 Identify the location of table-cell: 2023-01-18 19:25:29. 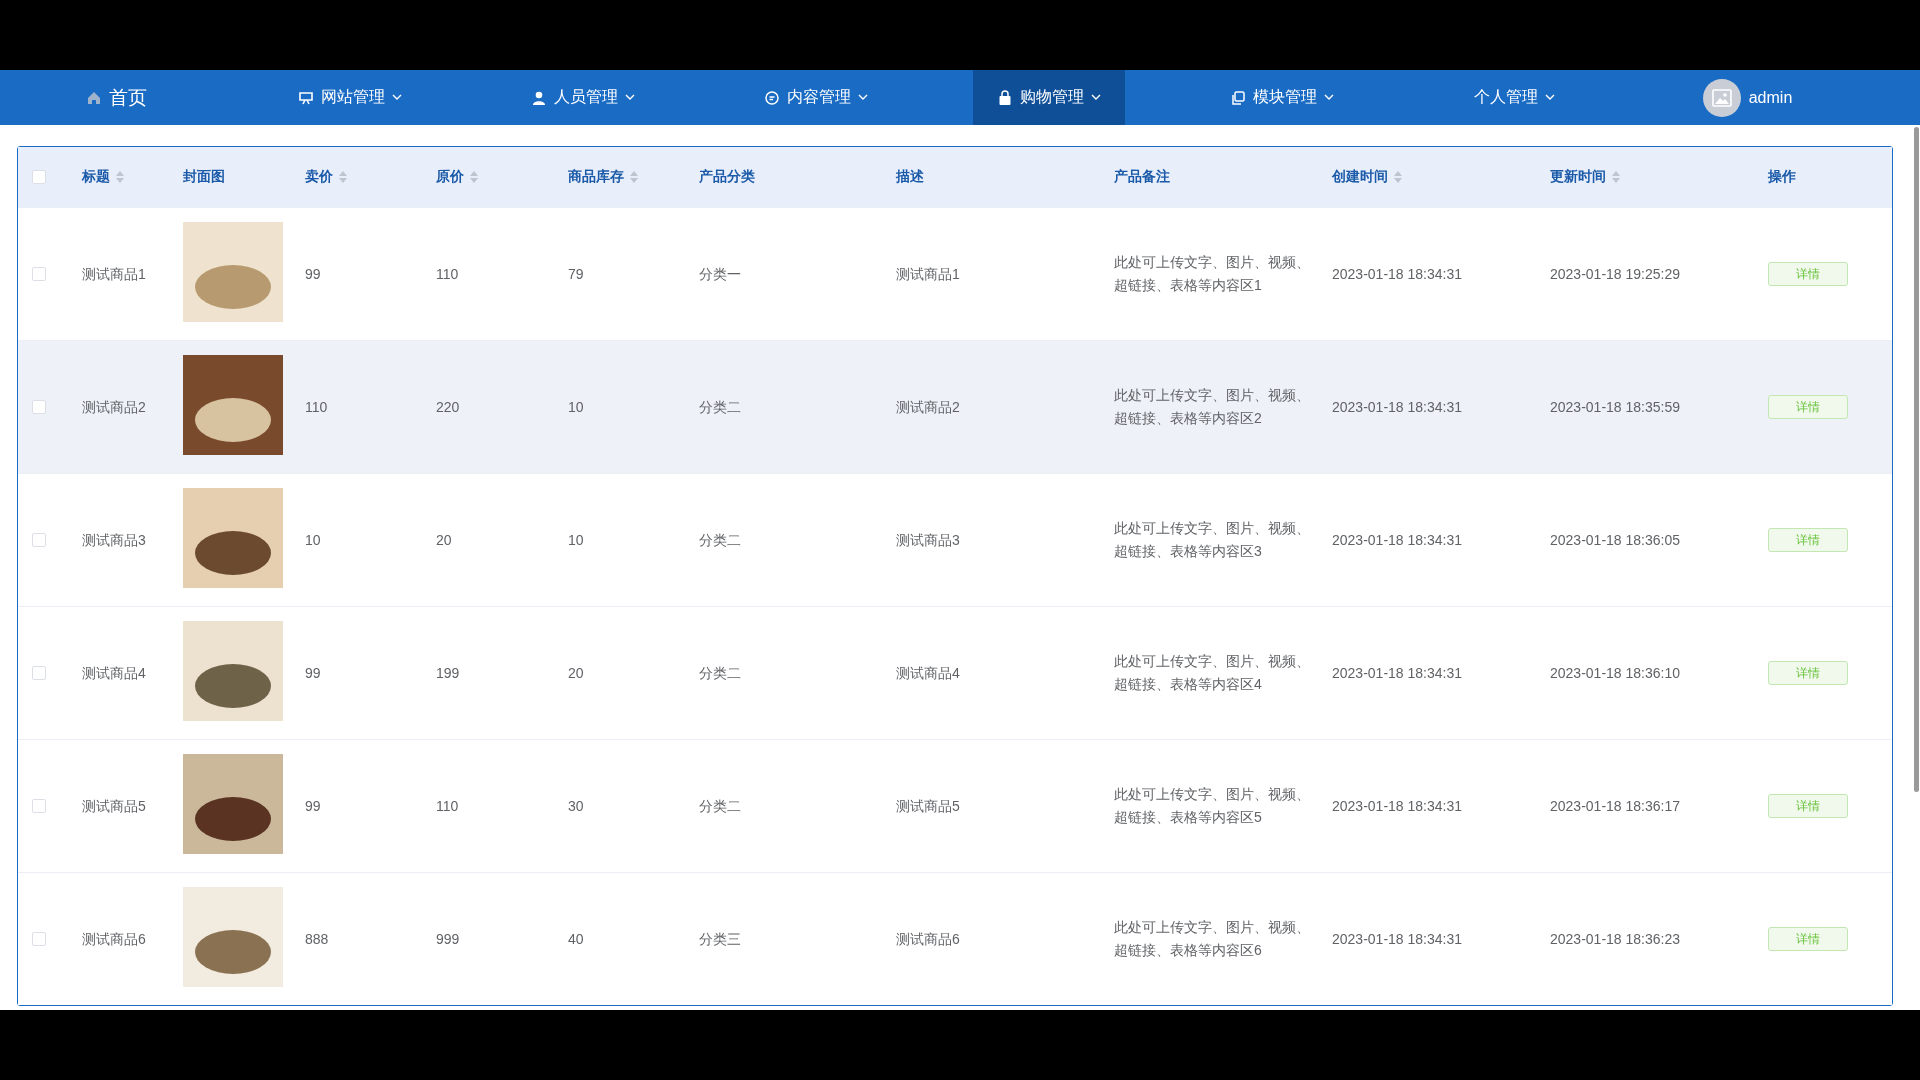
(1615, 274).